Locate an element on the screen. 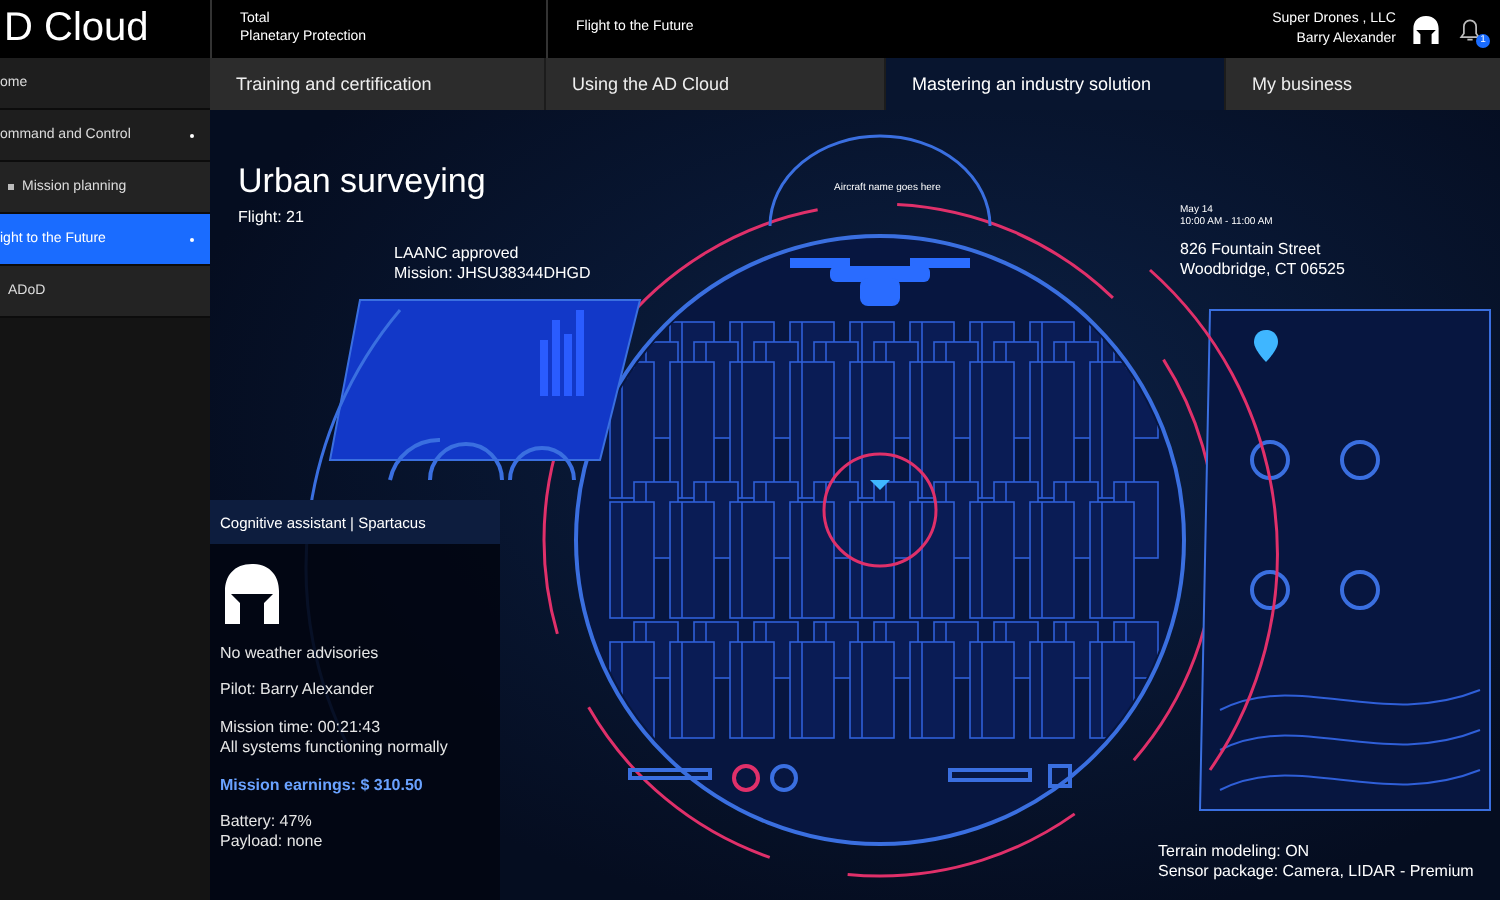 Image resolution: width=1500 pixels, height=900 pixels. flight-number: Flight: 21 is located at coordinates (271, 218).